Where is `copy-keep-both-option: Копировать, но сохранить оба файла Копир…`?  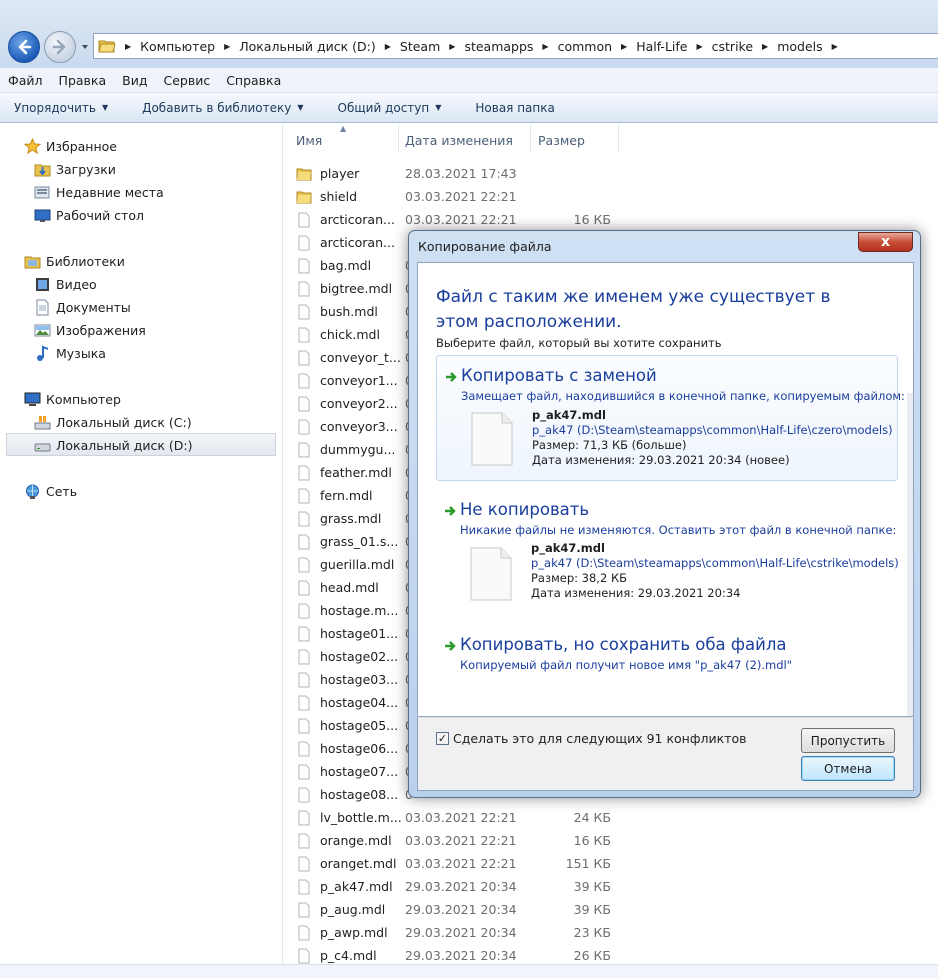 copy-keep-both-option: Копировать, но сохранить оба файла Копир… is located at coordinates (667, 656).